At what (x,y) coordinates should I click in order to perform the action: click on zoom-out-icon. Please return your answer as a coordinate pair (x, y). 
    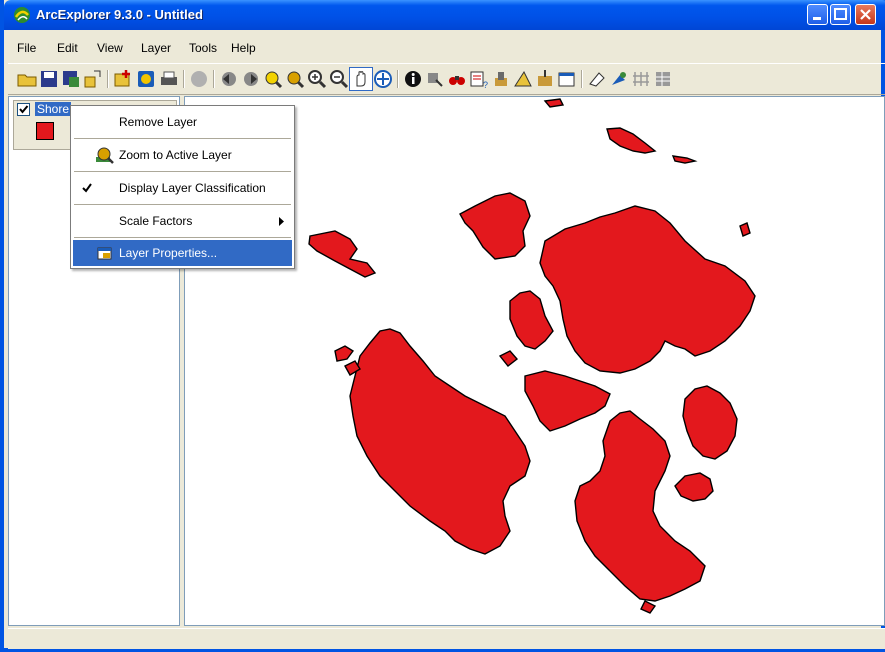
    Looking at the image, I should click on (339, 79).